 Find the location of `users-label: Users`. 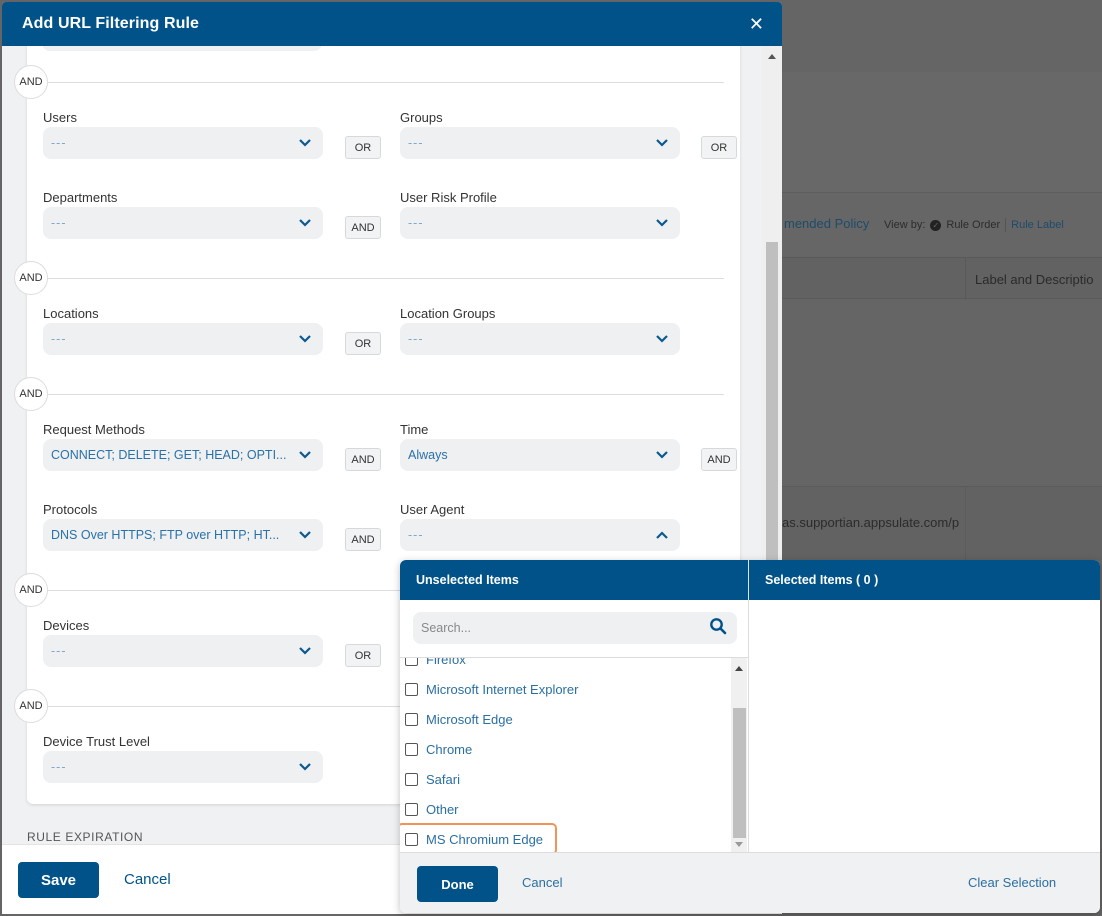

users-label: Users is located at coordinates (60, 117).